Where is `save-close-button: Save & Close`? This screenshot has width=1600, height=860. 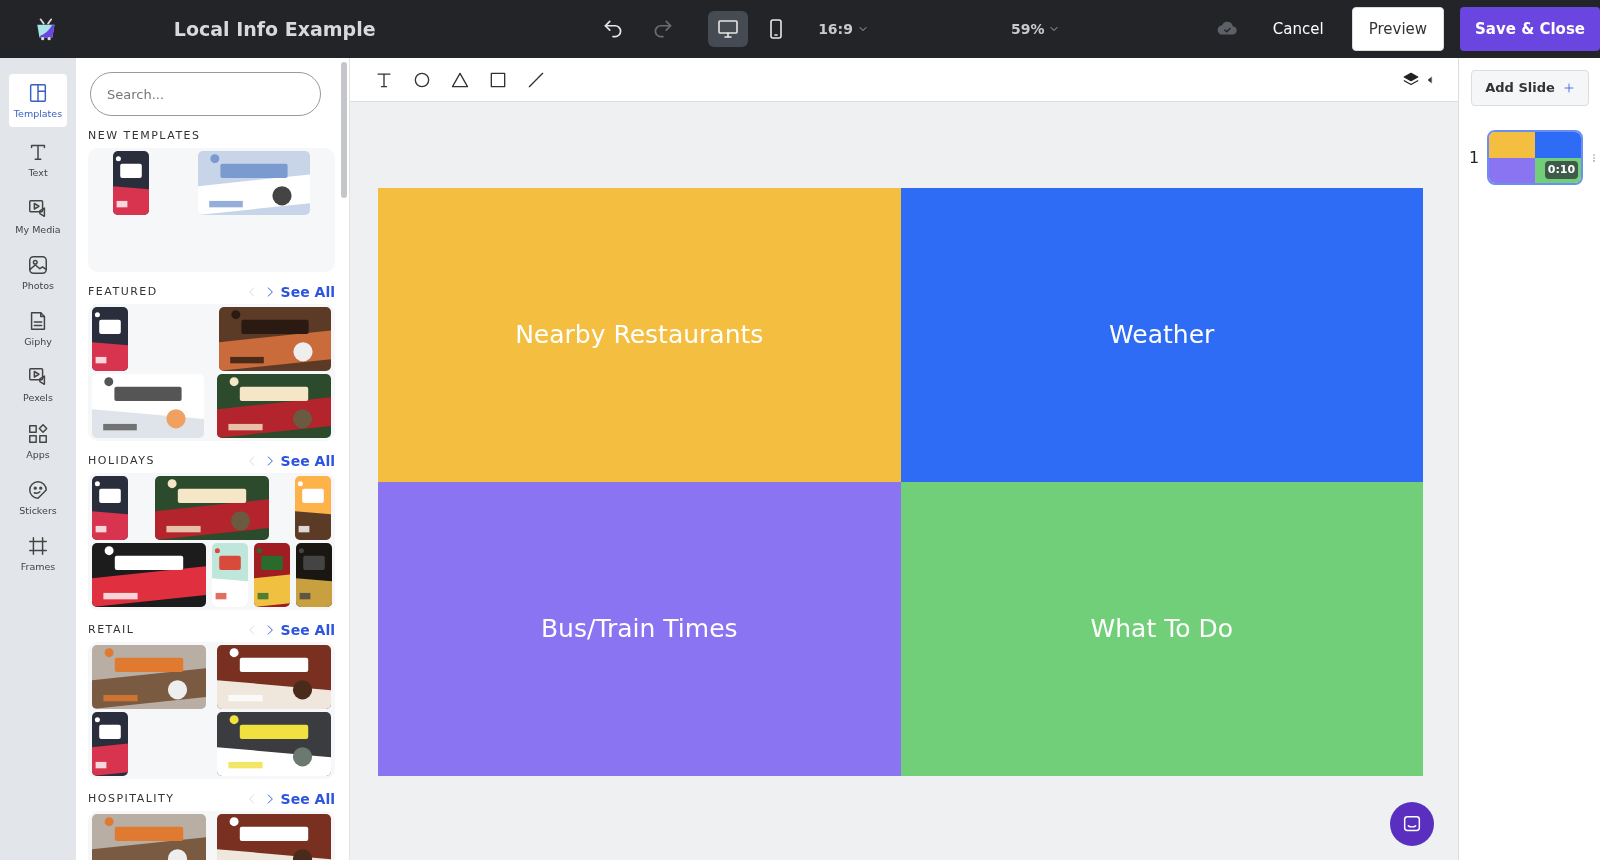 save-close-button: Save & Close is located at coordinates (1530, 29).